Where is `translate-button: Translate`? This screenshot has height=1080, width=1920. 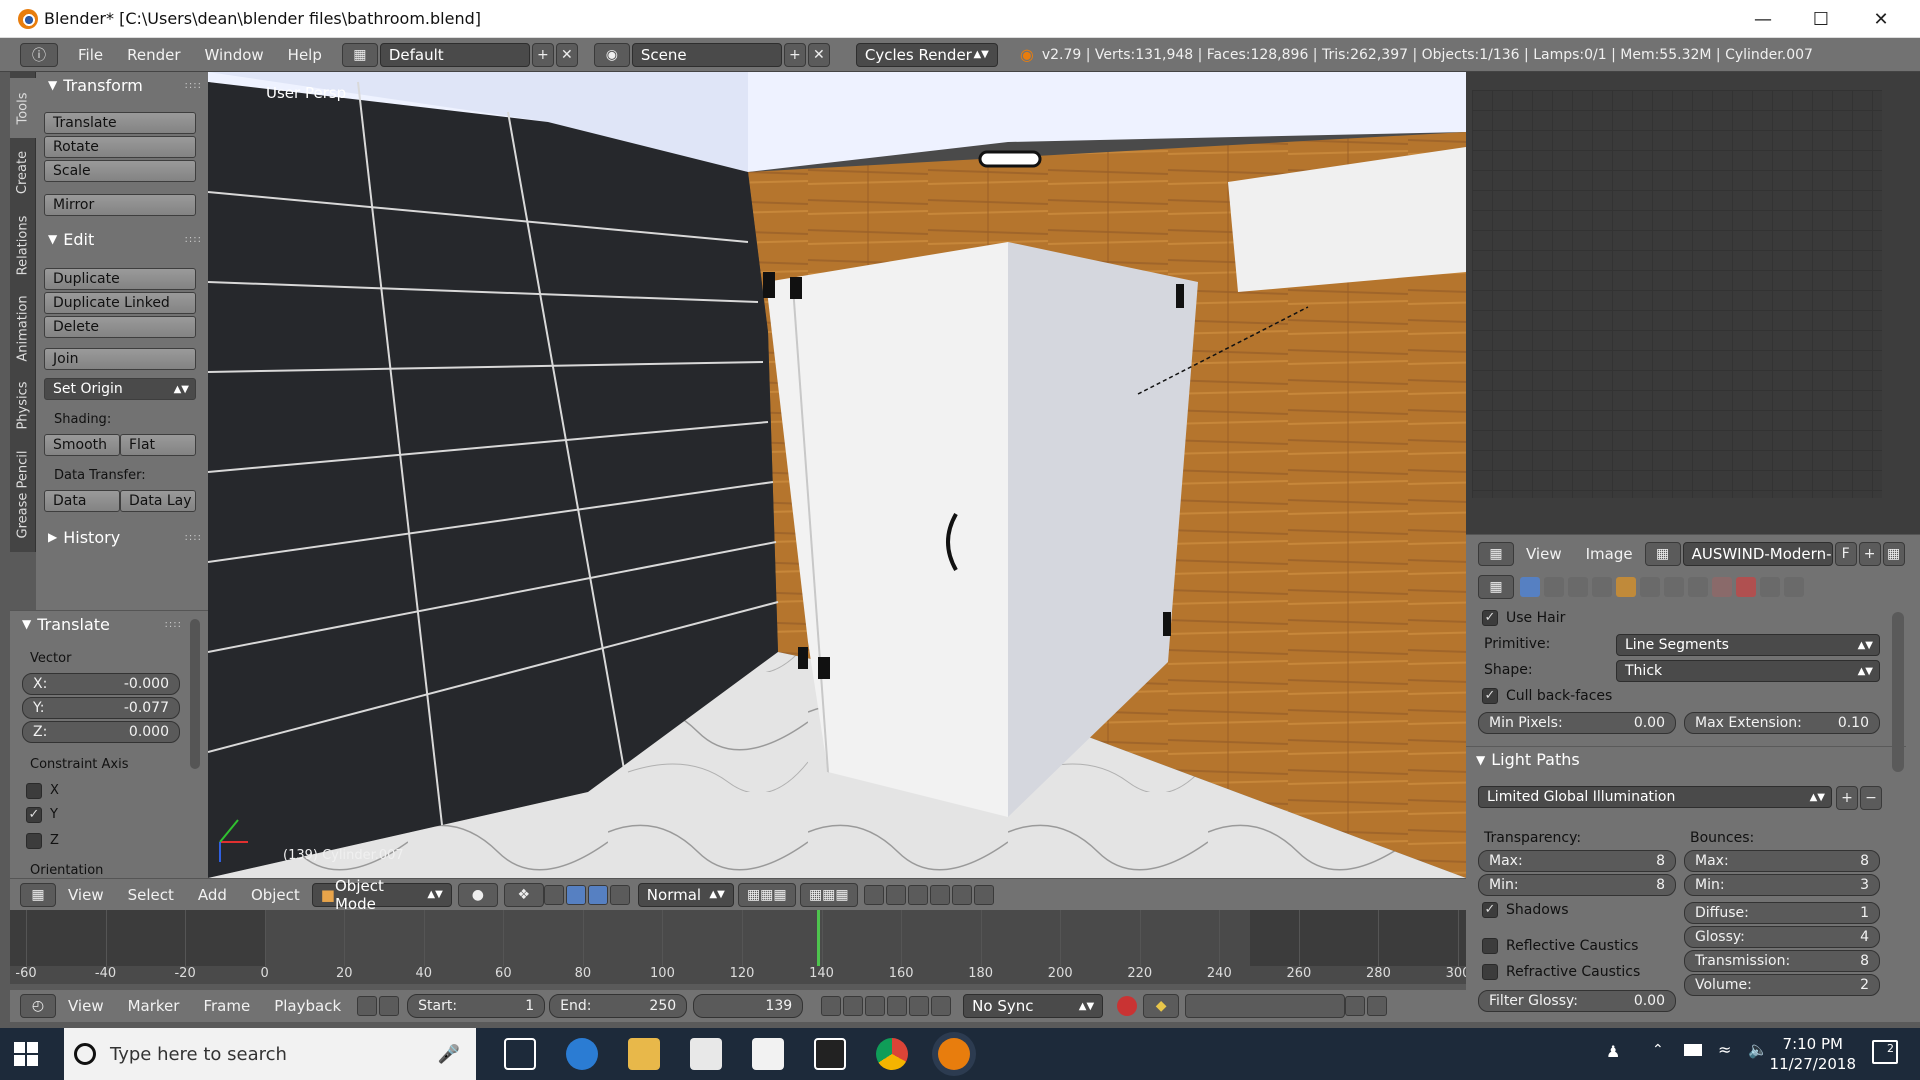 translate-button: Translate is located at coordinates (120, 123).